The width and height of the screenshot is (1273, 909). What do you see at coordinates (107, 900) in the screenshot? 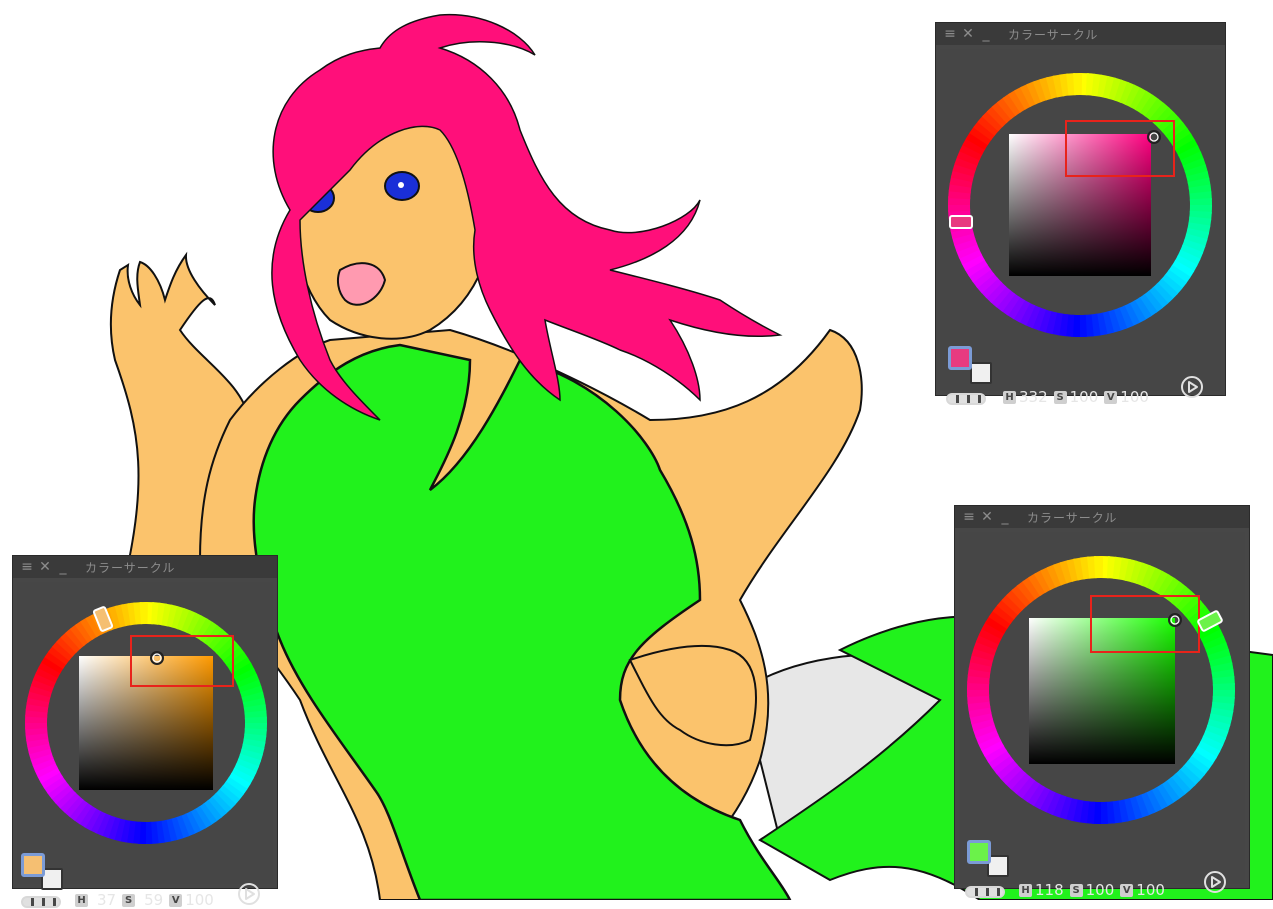
I see `hue-value: 37` at bounding box center [107, 900].